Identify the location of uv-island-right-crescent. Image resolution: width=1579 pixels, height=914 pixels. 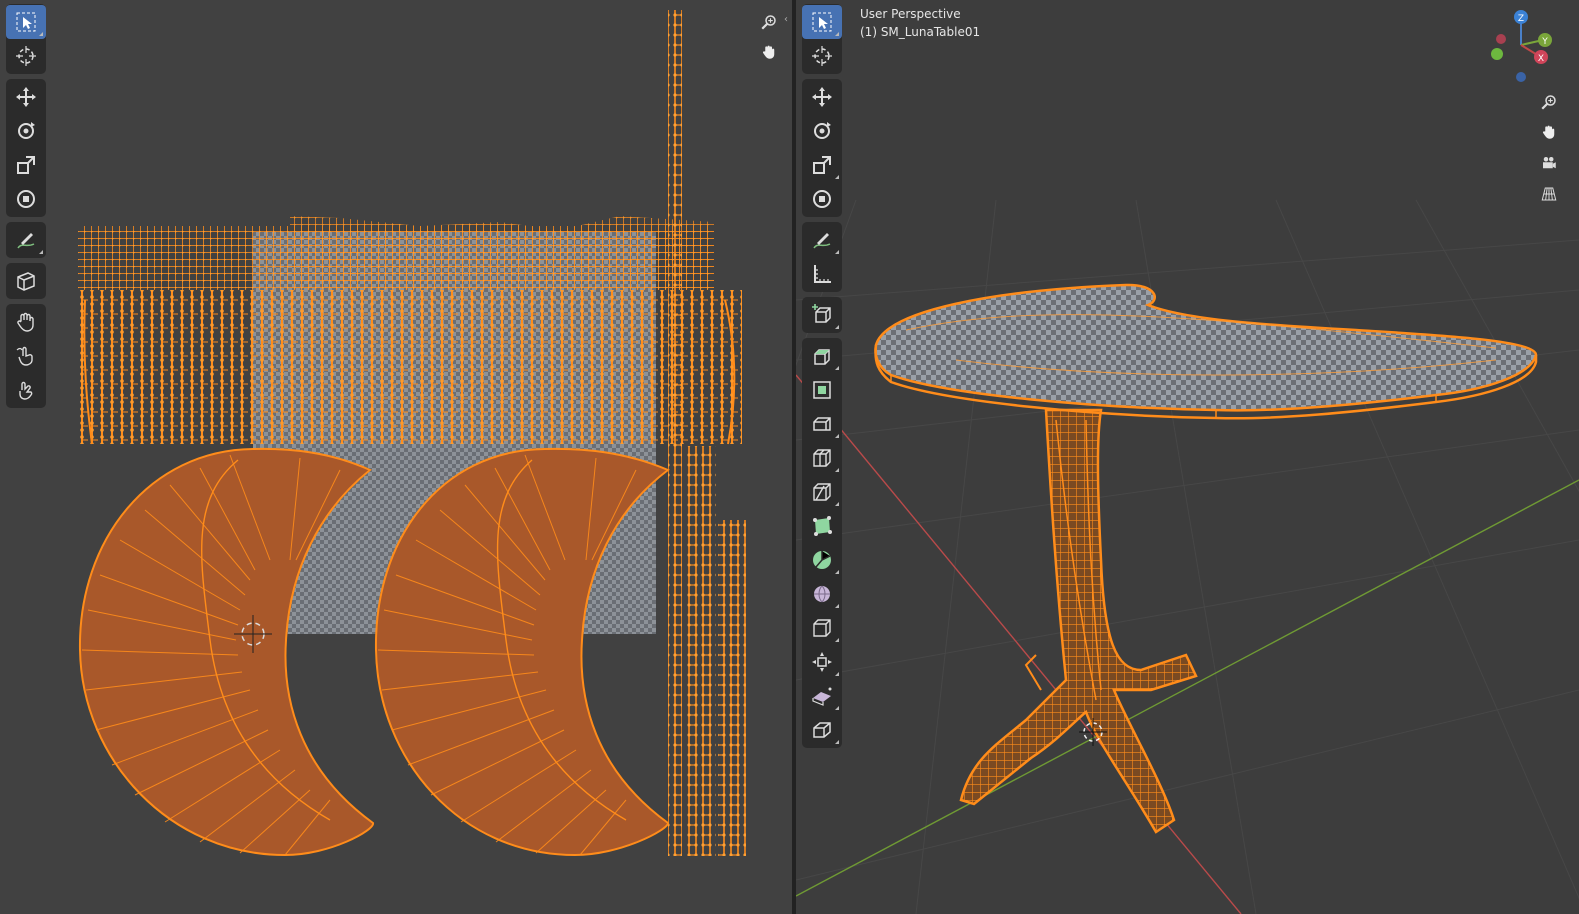
(522, 652).